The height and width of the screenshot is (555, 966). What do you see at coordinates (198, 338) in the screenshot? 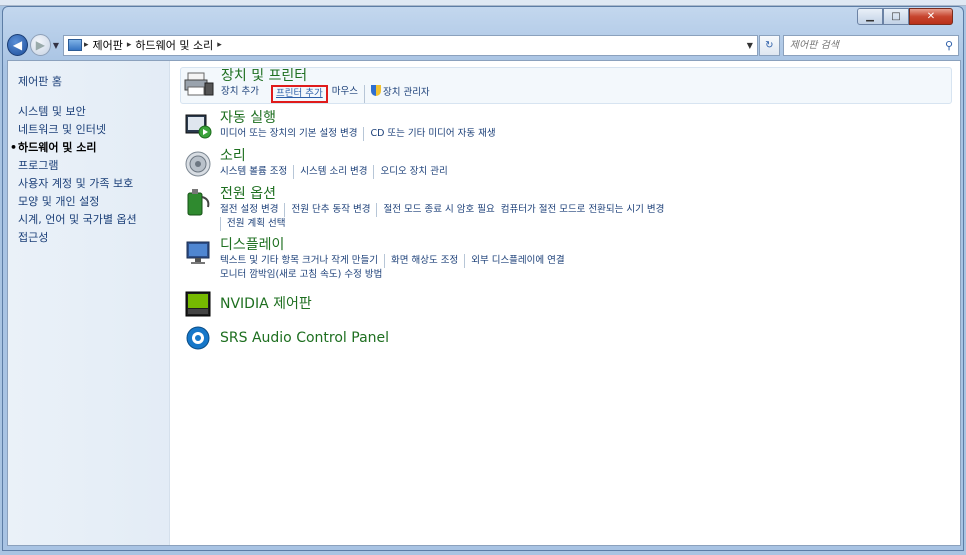
I see `srs-icon` at bounding box center [198, 338].